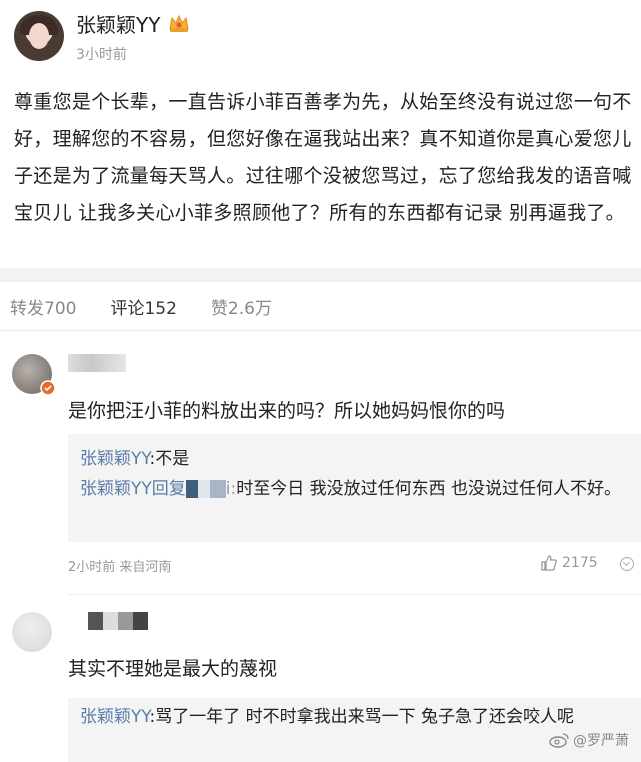 This screenshot has height=762, width=641. Describe the element at coordinates (580, 563) in the screenshot. I see `like-count: 2175` at that location.